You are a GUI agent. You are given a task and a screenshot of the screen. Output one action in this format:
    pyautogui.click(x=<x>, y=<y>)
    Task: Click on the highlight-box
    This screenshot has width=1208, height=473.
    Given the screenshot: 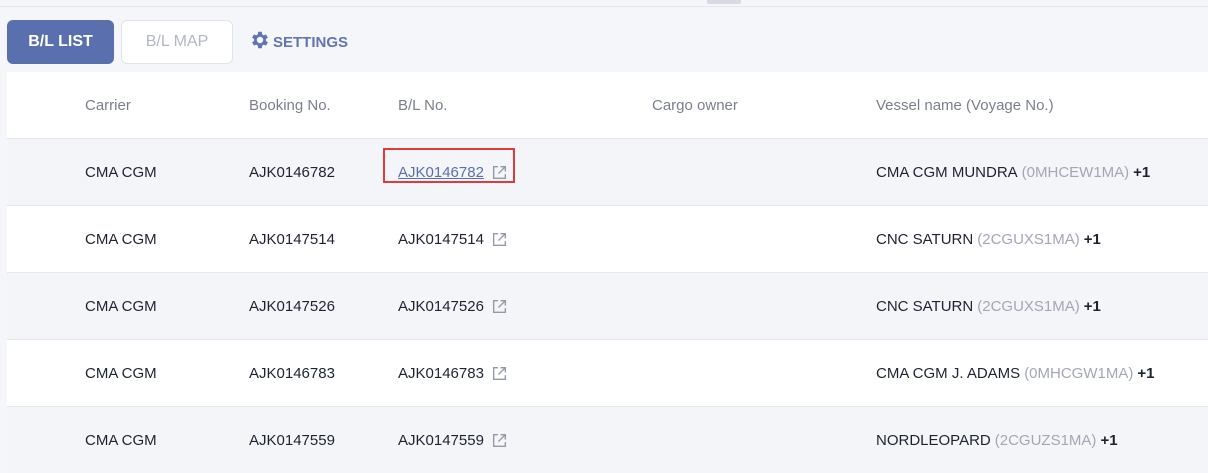 What is the action you would take?
    pyautogui.click(x=449, y=165)
    